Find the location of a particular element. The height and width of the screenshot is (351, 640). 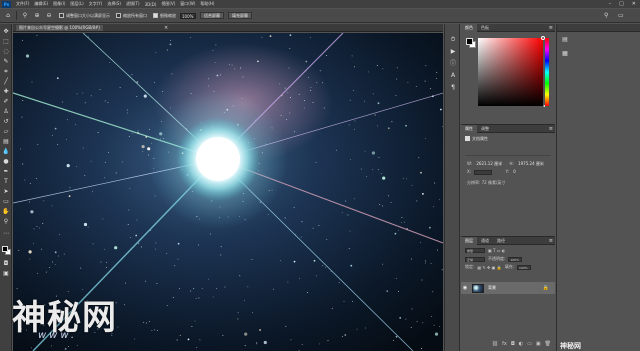

adjustment-icon: ◐ is located at coordinates (521, 344).